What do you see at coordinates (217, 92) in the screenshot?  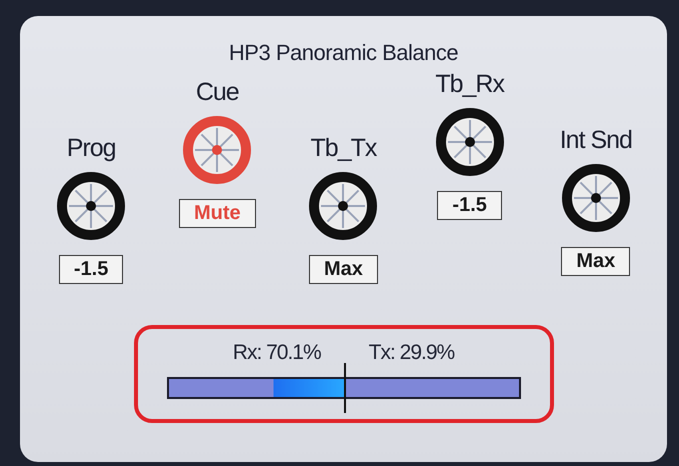 I see `channel-name: Cue` at bounding box center [217, 92].